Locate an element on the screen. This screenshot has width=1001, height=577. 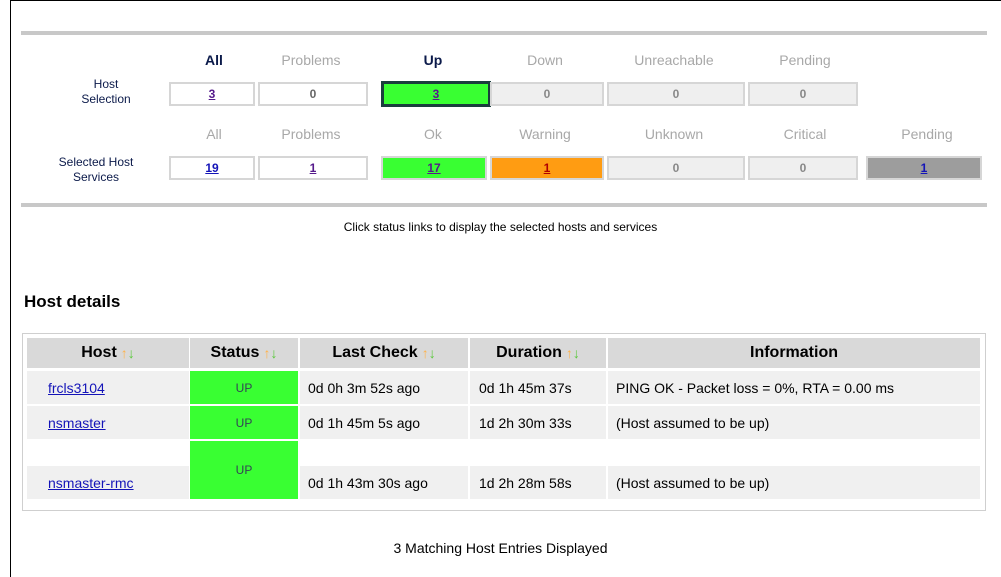
summary-top-divider is located at coordinates (504, 33).